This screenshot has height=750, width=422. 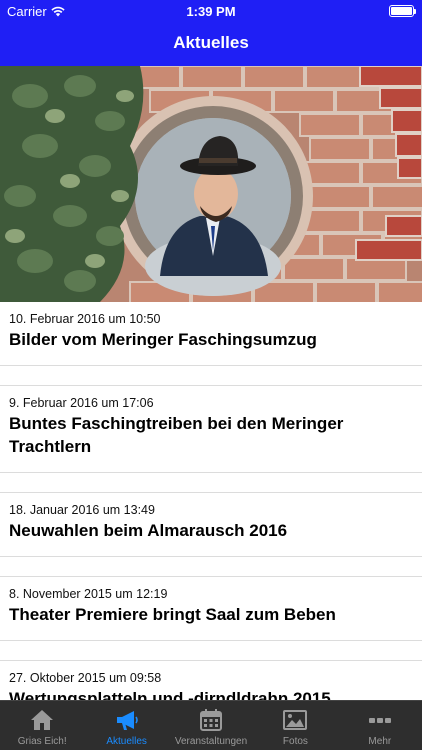 What do you see at coordinates (380, 741) in the screenshot?
I see `tab-label: Mehr` at bounding box center [380, 741].